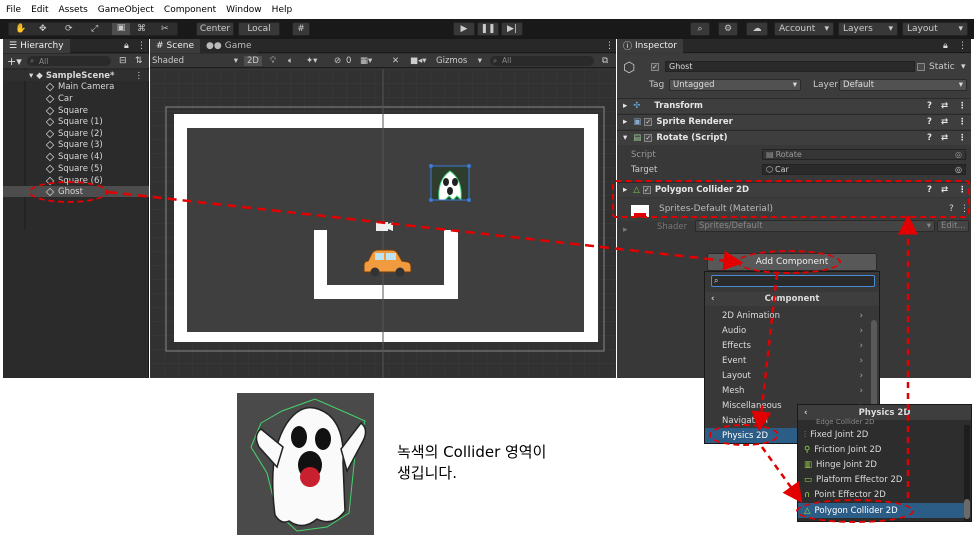  Describe the element at coordinates (366, 61) in the screenshot. I see `grid-icon: ▦▾` at that location.